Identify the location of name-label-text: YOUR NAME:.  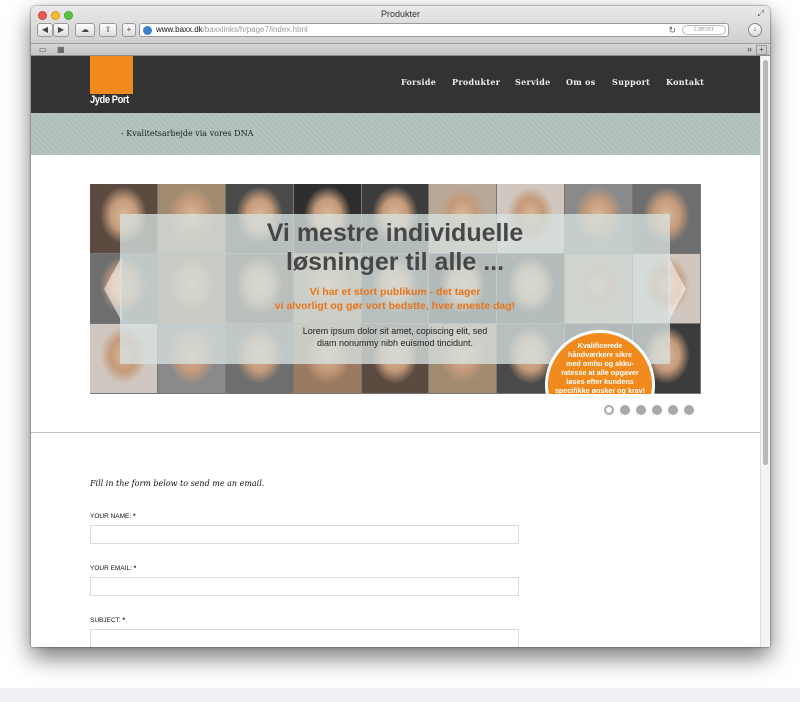
(111, 516).